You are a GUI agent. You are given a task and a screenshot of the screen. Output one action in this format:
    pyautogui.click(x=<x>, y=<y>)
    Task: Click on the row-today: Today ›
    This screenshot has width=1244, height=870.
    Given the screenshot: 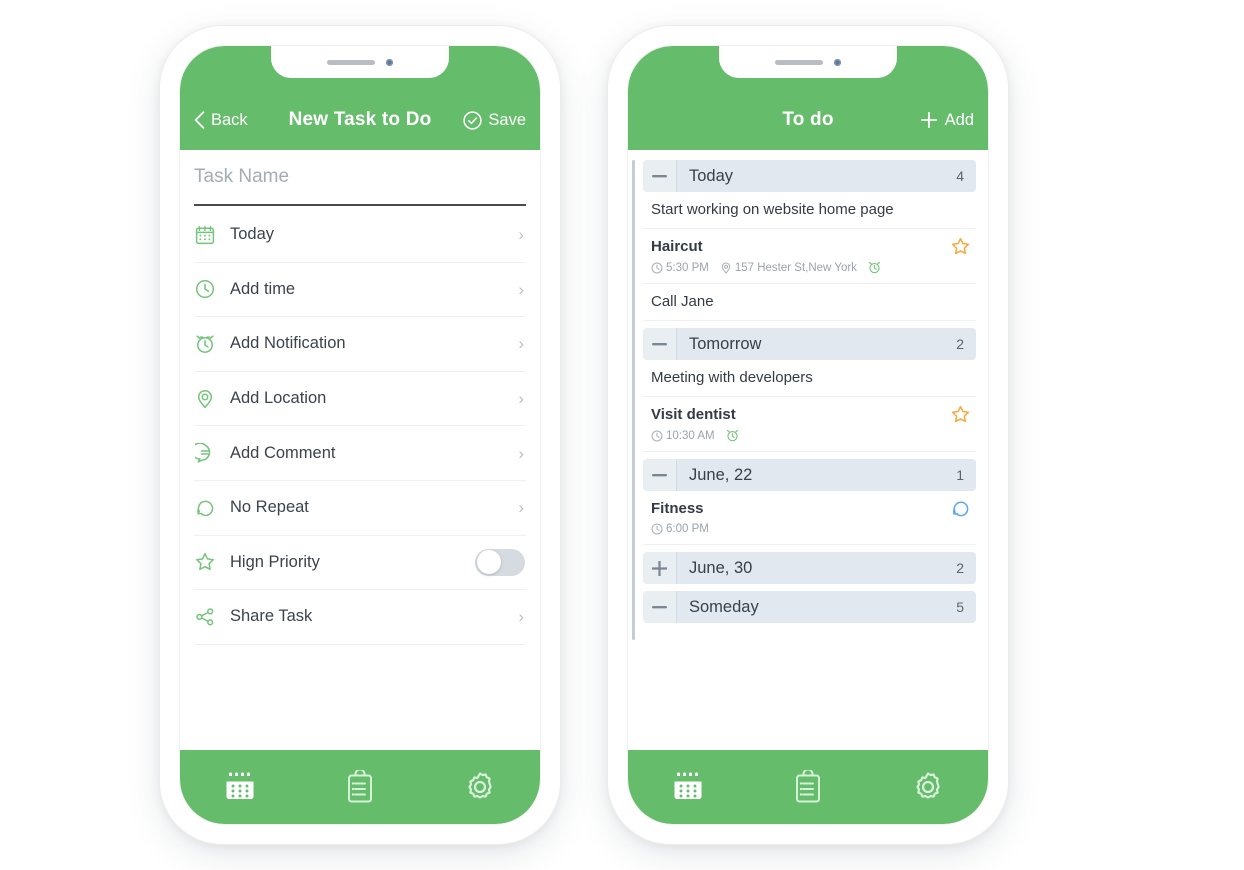 What is the action you would take?
    pyautogui.click(x=360, y=235)
    